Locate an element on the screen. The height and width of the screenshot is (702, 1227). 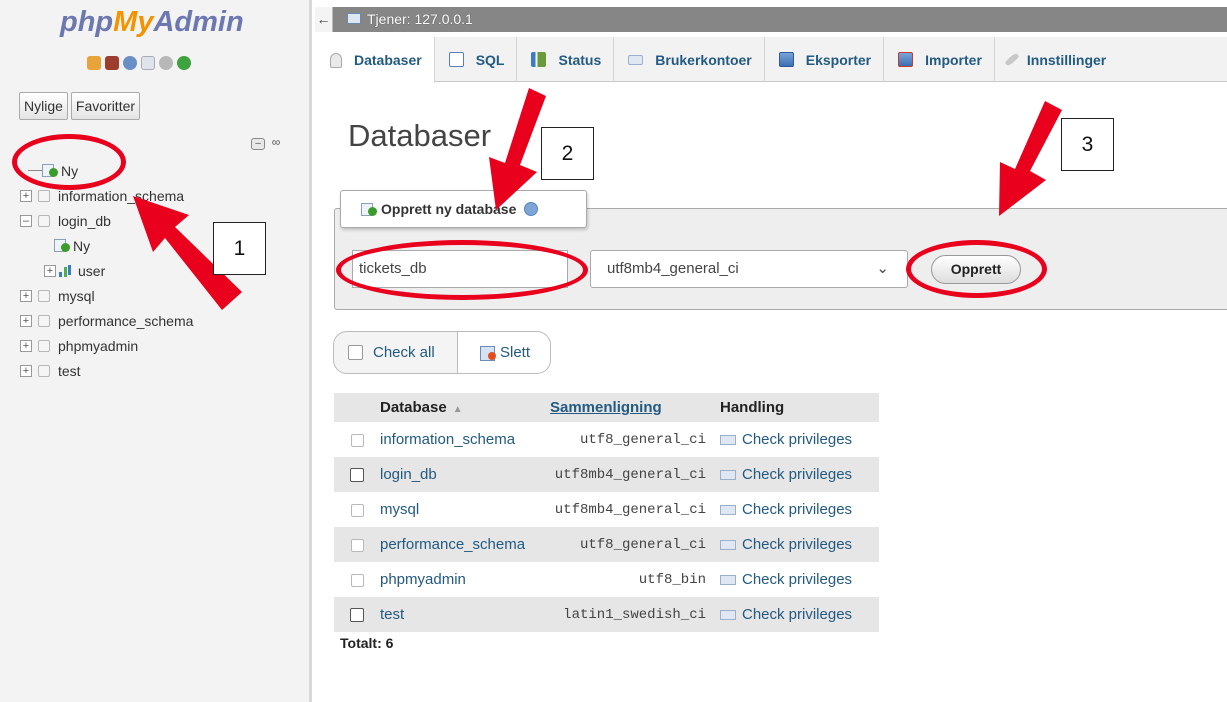
page-title: Databaser is located at coordinates (420, 135).